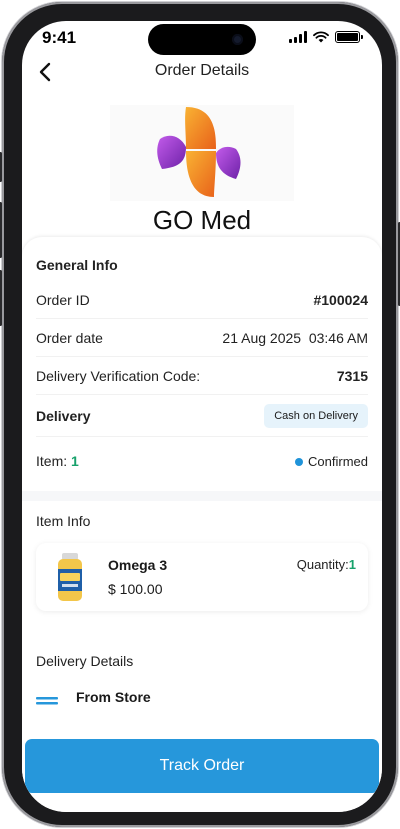 The height and width of the screenshot is (829, 400). I want to click on delivery-label: Delivery, so click(63, 415).